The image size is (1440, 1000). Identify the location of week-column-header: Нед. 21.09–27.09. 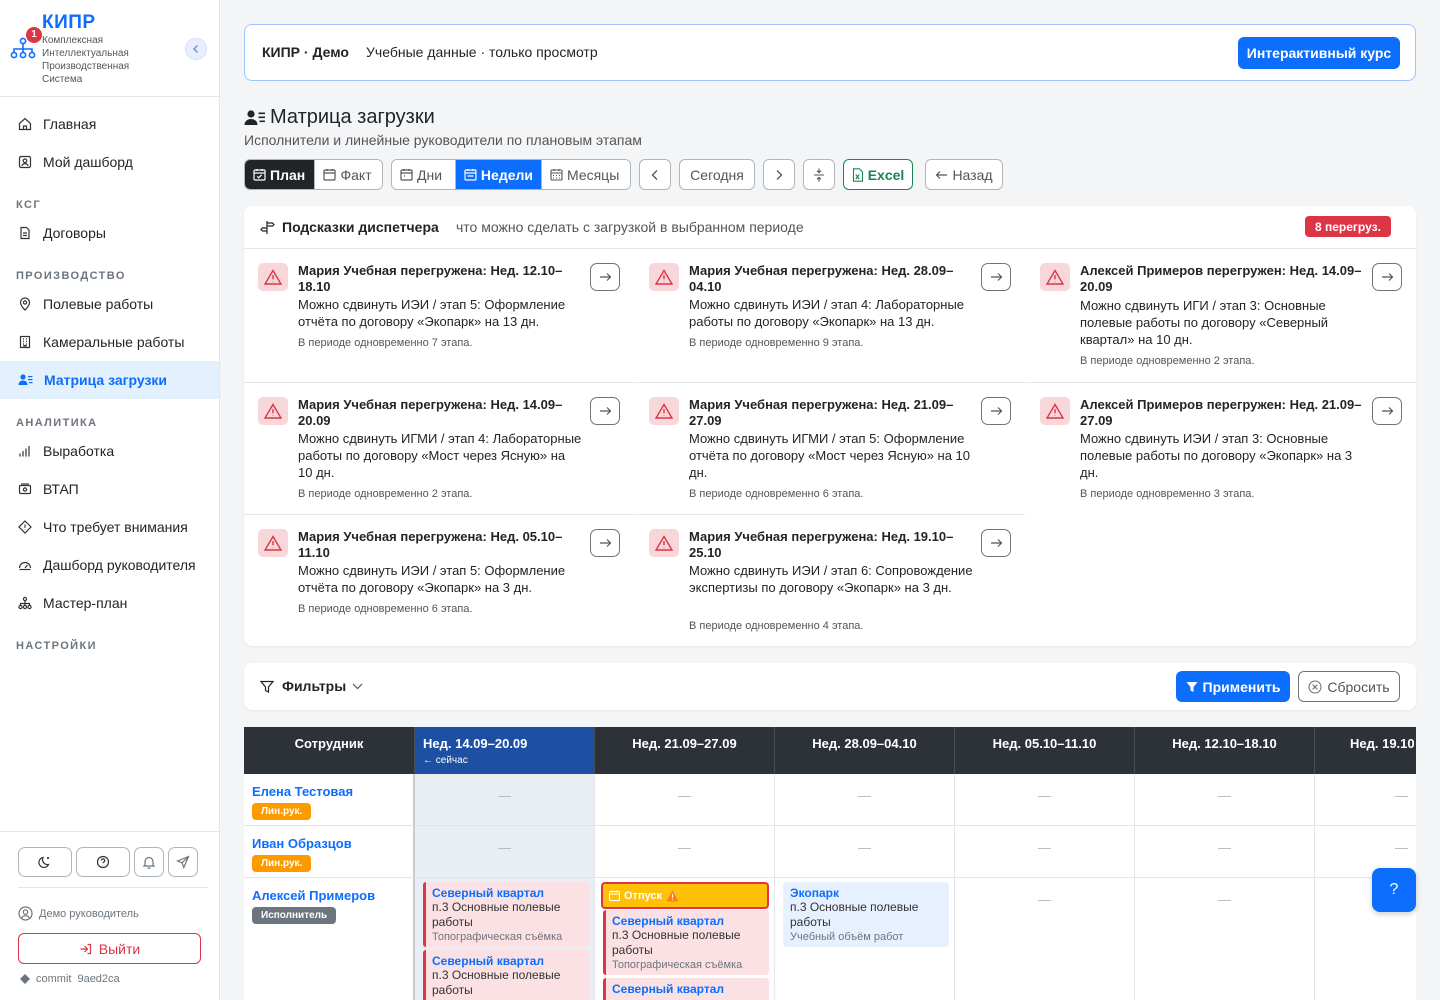
(685, 750).